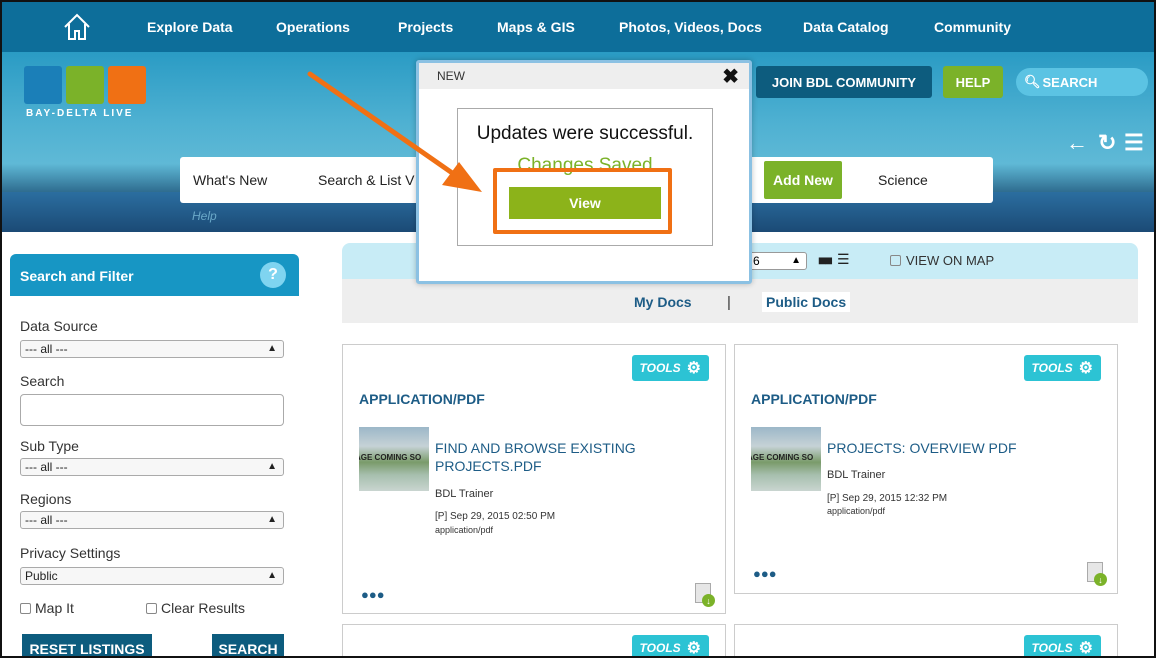 This screenshot has height=658, width=1156. I want to click on clear-results-label: Clear Results, so click(203, 608).